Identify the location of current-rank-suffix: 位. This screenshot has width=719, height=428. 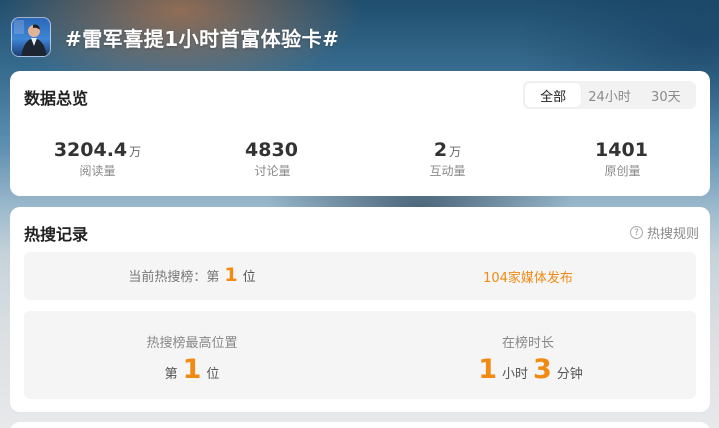
(249, 277).